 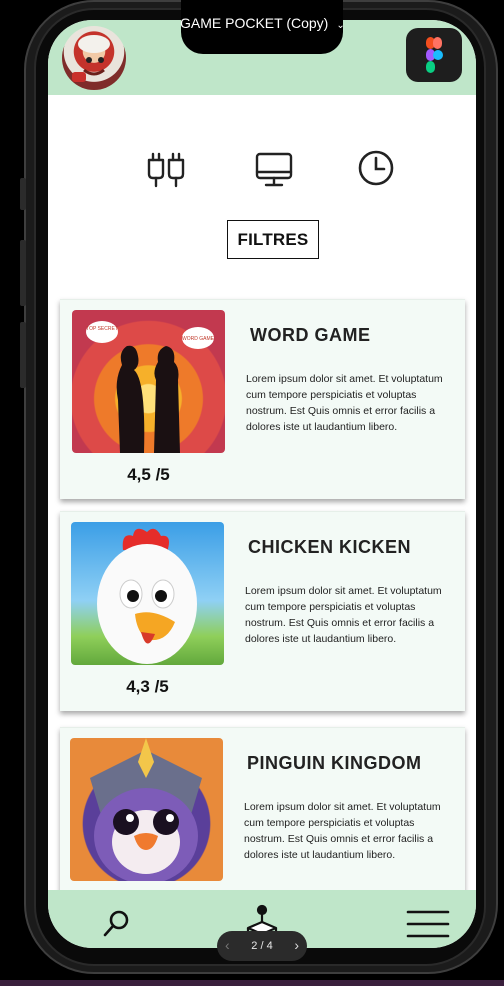 What do you see at coordinates (428, 924) in the screenshot?
I see `menu-icon` at bounding box center [428, 924].